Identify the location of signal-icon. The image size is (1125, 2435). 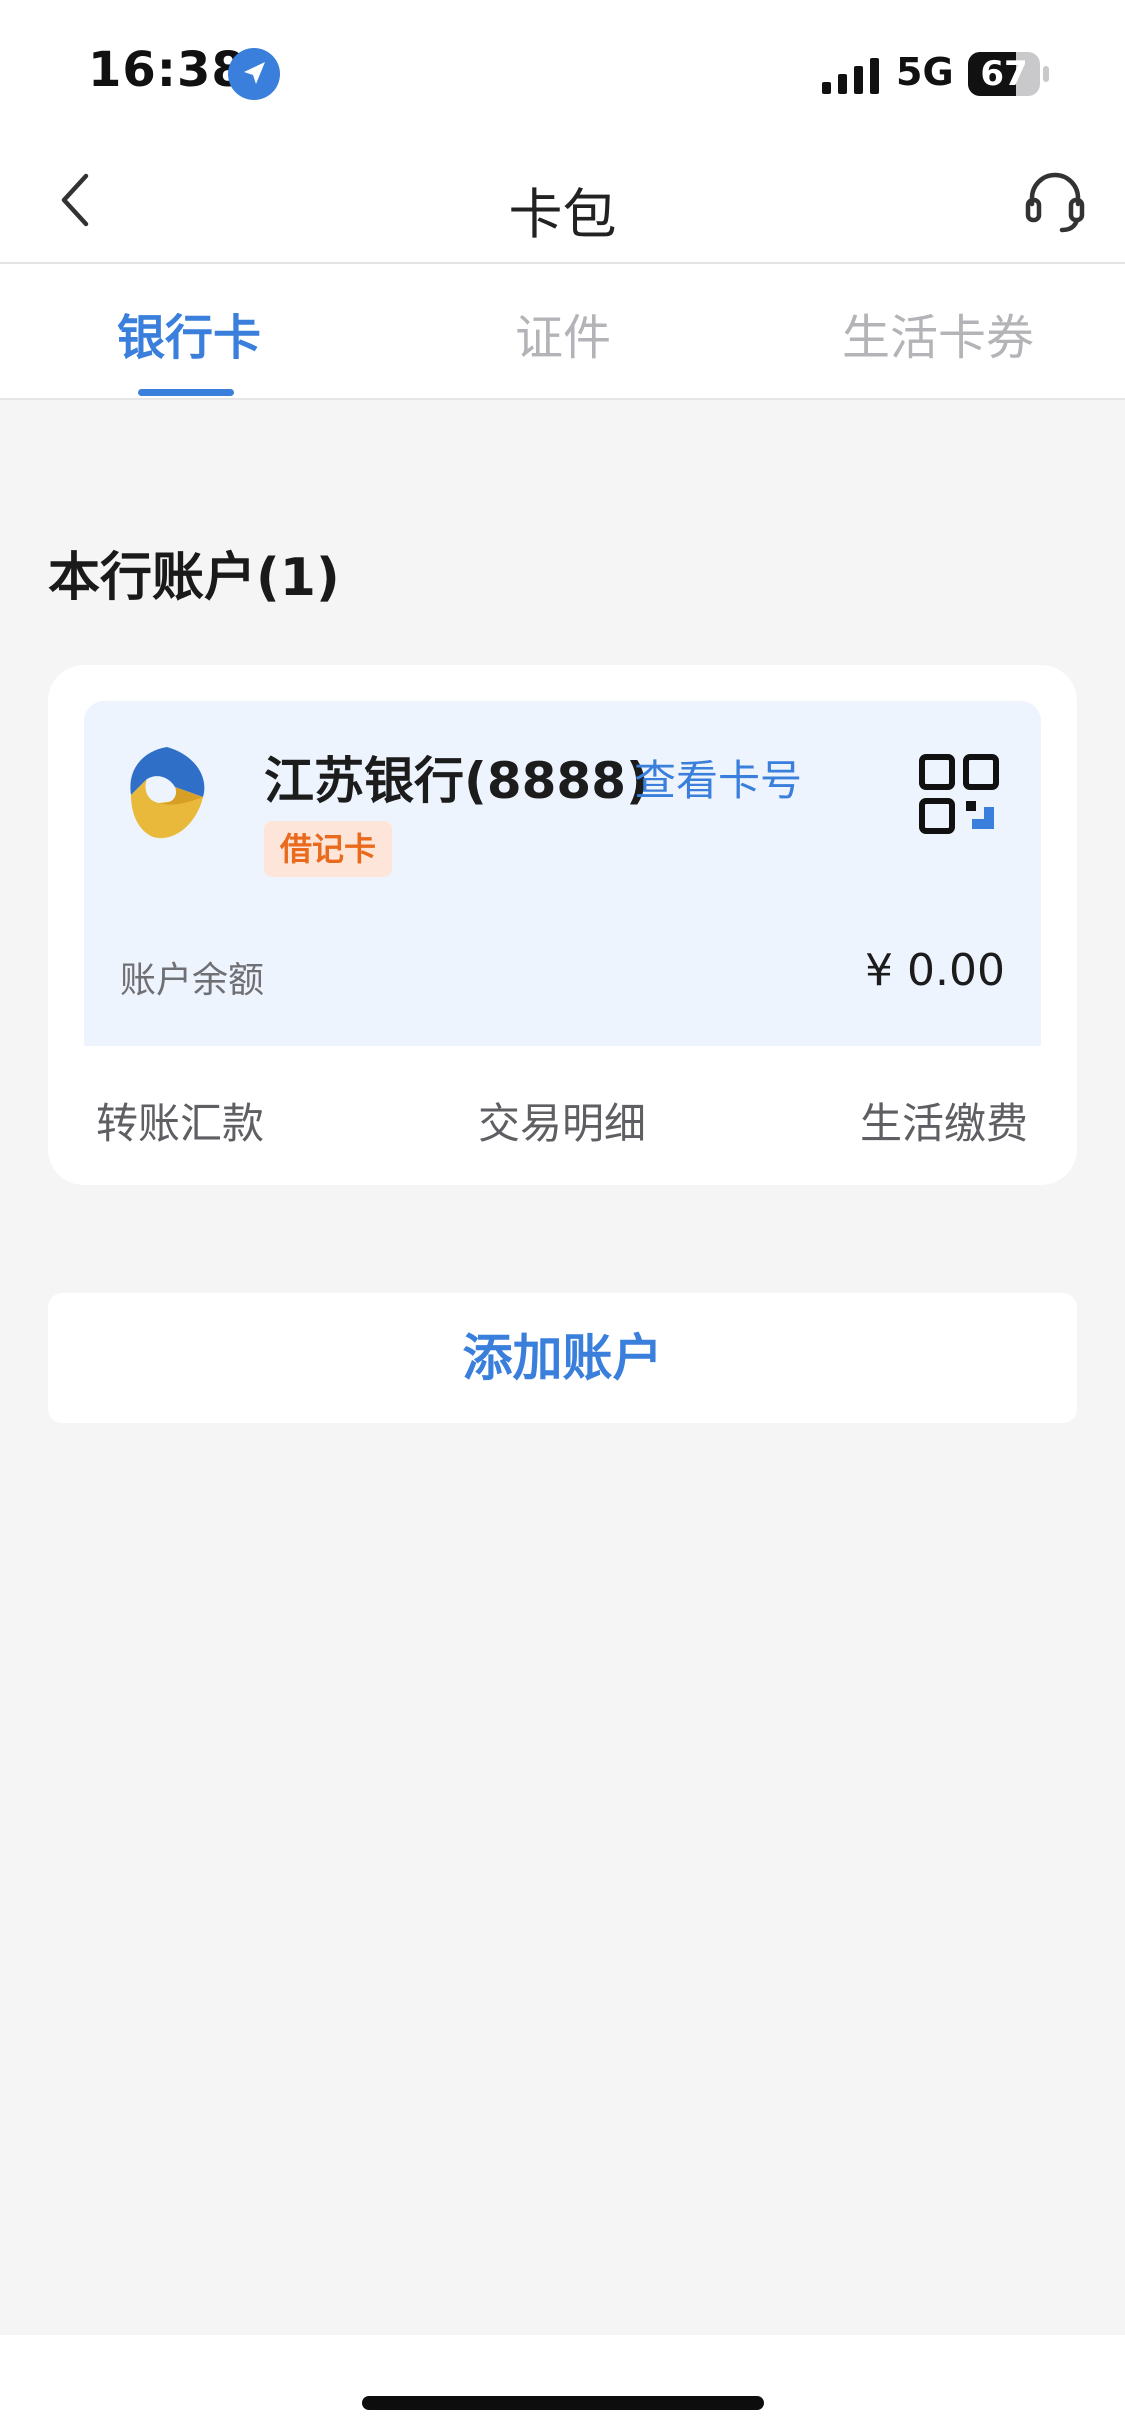
(850, 76).